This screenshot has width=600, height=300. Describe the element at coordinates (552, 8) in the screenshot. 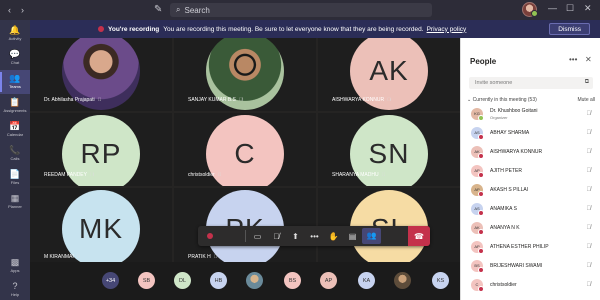

I see `minimize-icon: —` at that location.